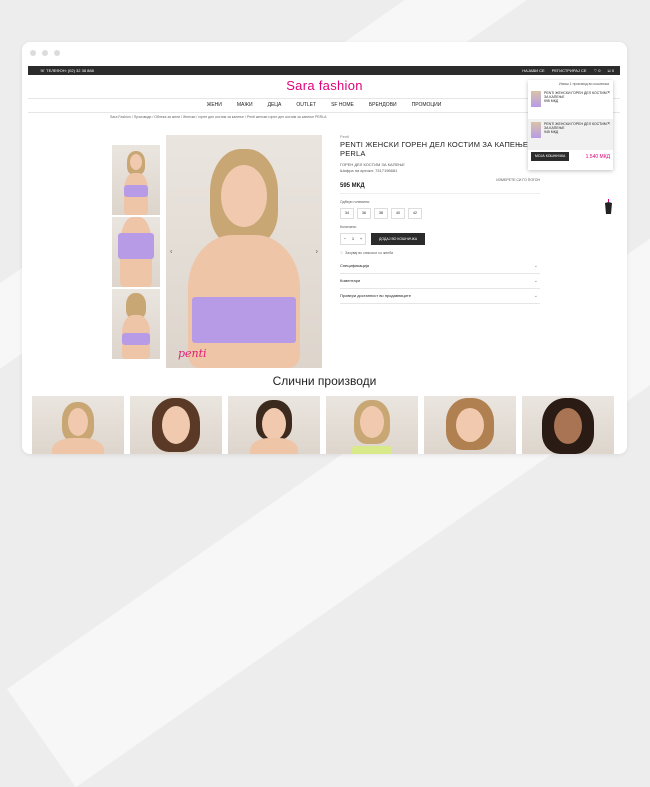 The width and height of the screenshot is (650, 787). What do you see at coordinates (440, 239) in the screenshot?
I see `quantity-row: − 1 + ДОДАЈ ВО КОШНИЧКА` at bounding box center [440, 239].